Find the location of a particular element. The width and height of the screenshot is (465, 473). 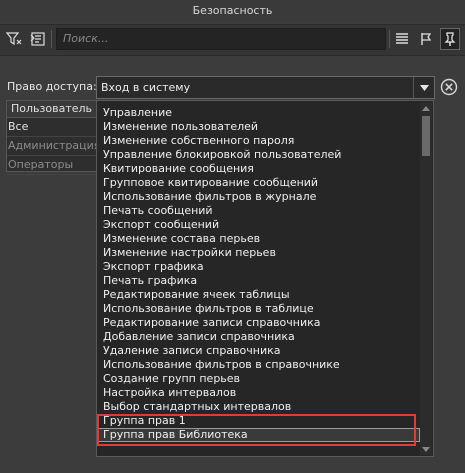

dropdown-item: Группа прав 1 is located at coordinates (258, 421).